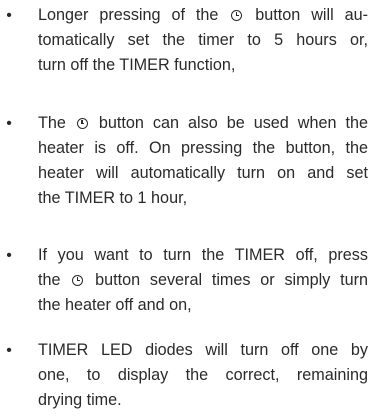 Image resolution: width=375 pixels, height=418 pixels. Describe the element at coordinates (137, 65) in the screenshot. I see `text-line: turn off the TIMER function,` at that location.